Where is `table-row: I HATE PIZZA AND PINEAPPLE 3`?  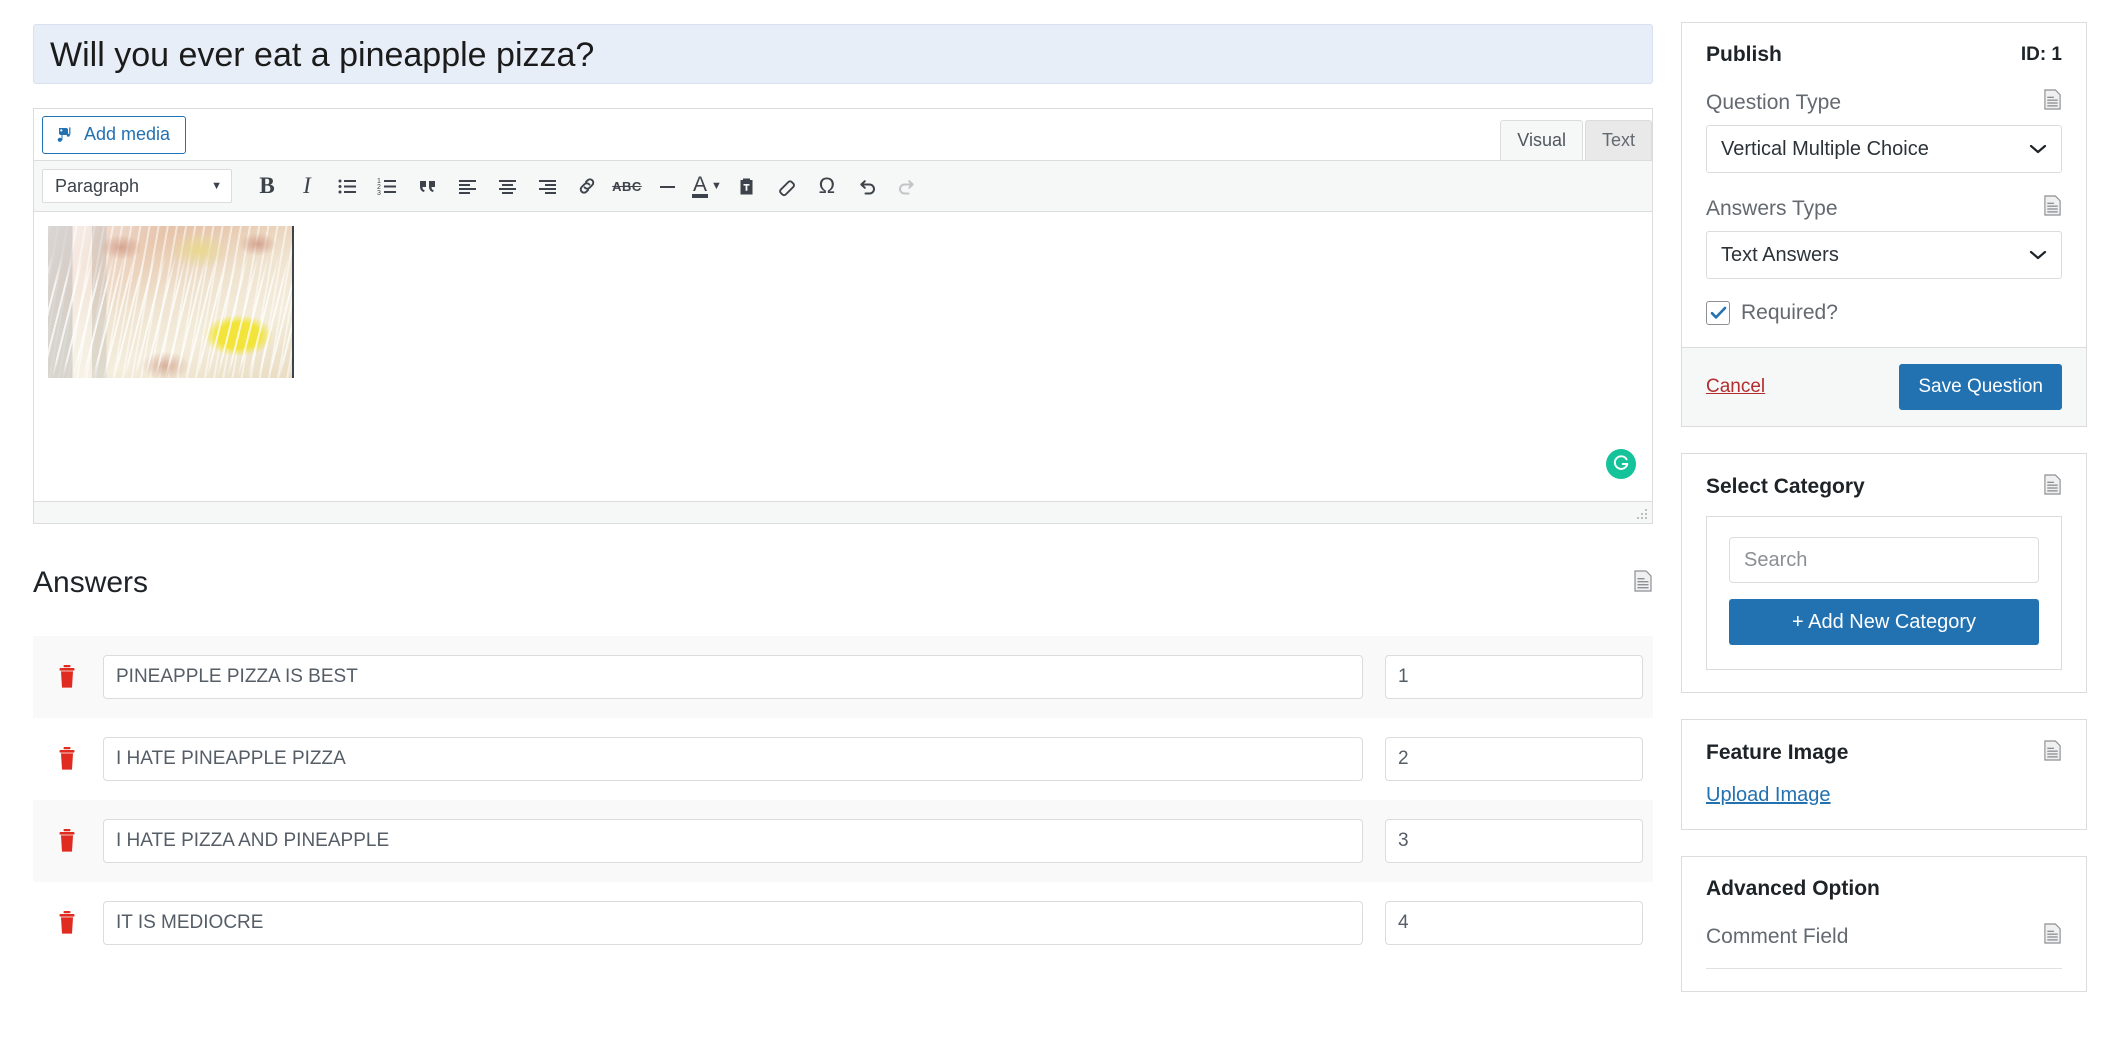
table-row: I HATE PIZZA AND PINEAPPLE 3 is located at coordinates (843, 841).